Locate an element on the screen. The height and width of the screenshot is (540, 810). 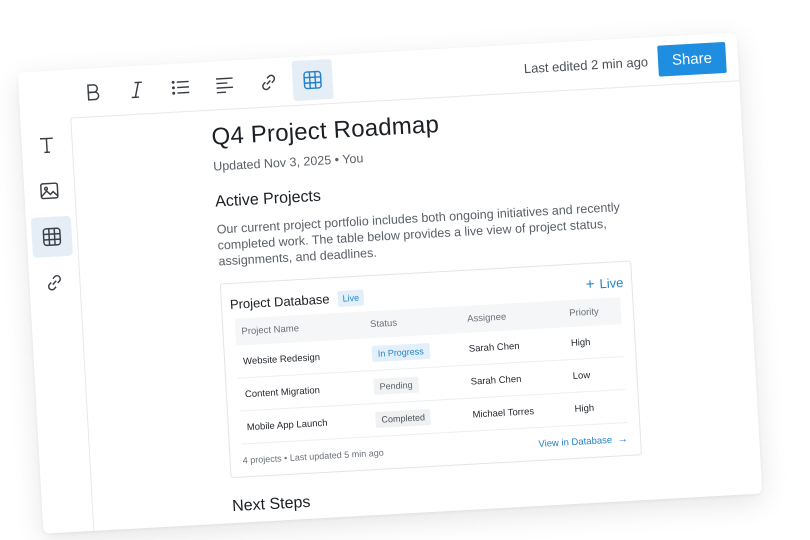
status-badge: In Progress is located at coordinates (401, 352).